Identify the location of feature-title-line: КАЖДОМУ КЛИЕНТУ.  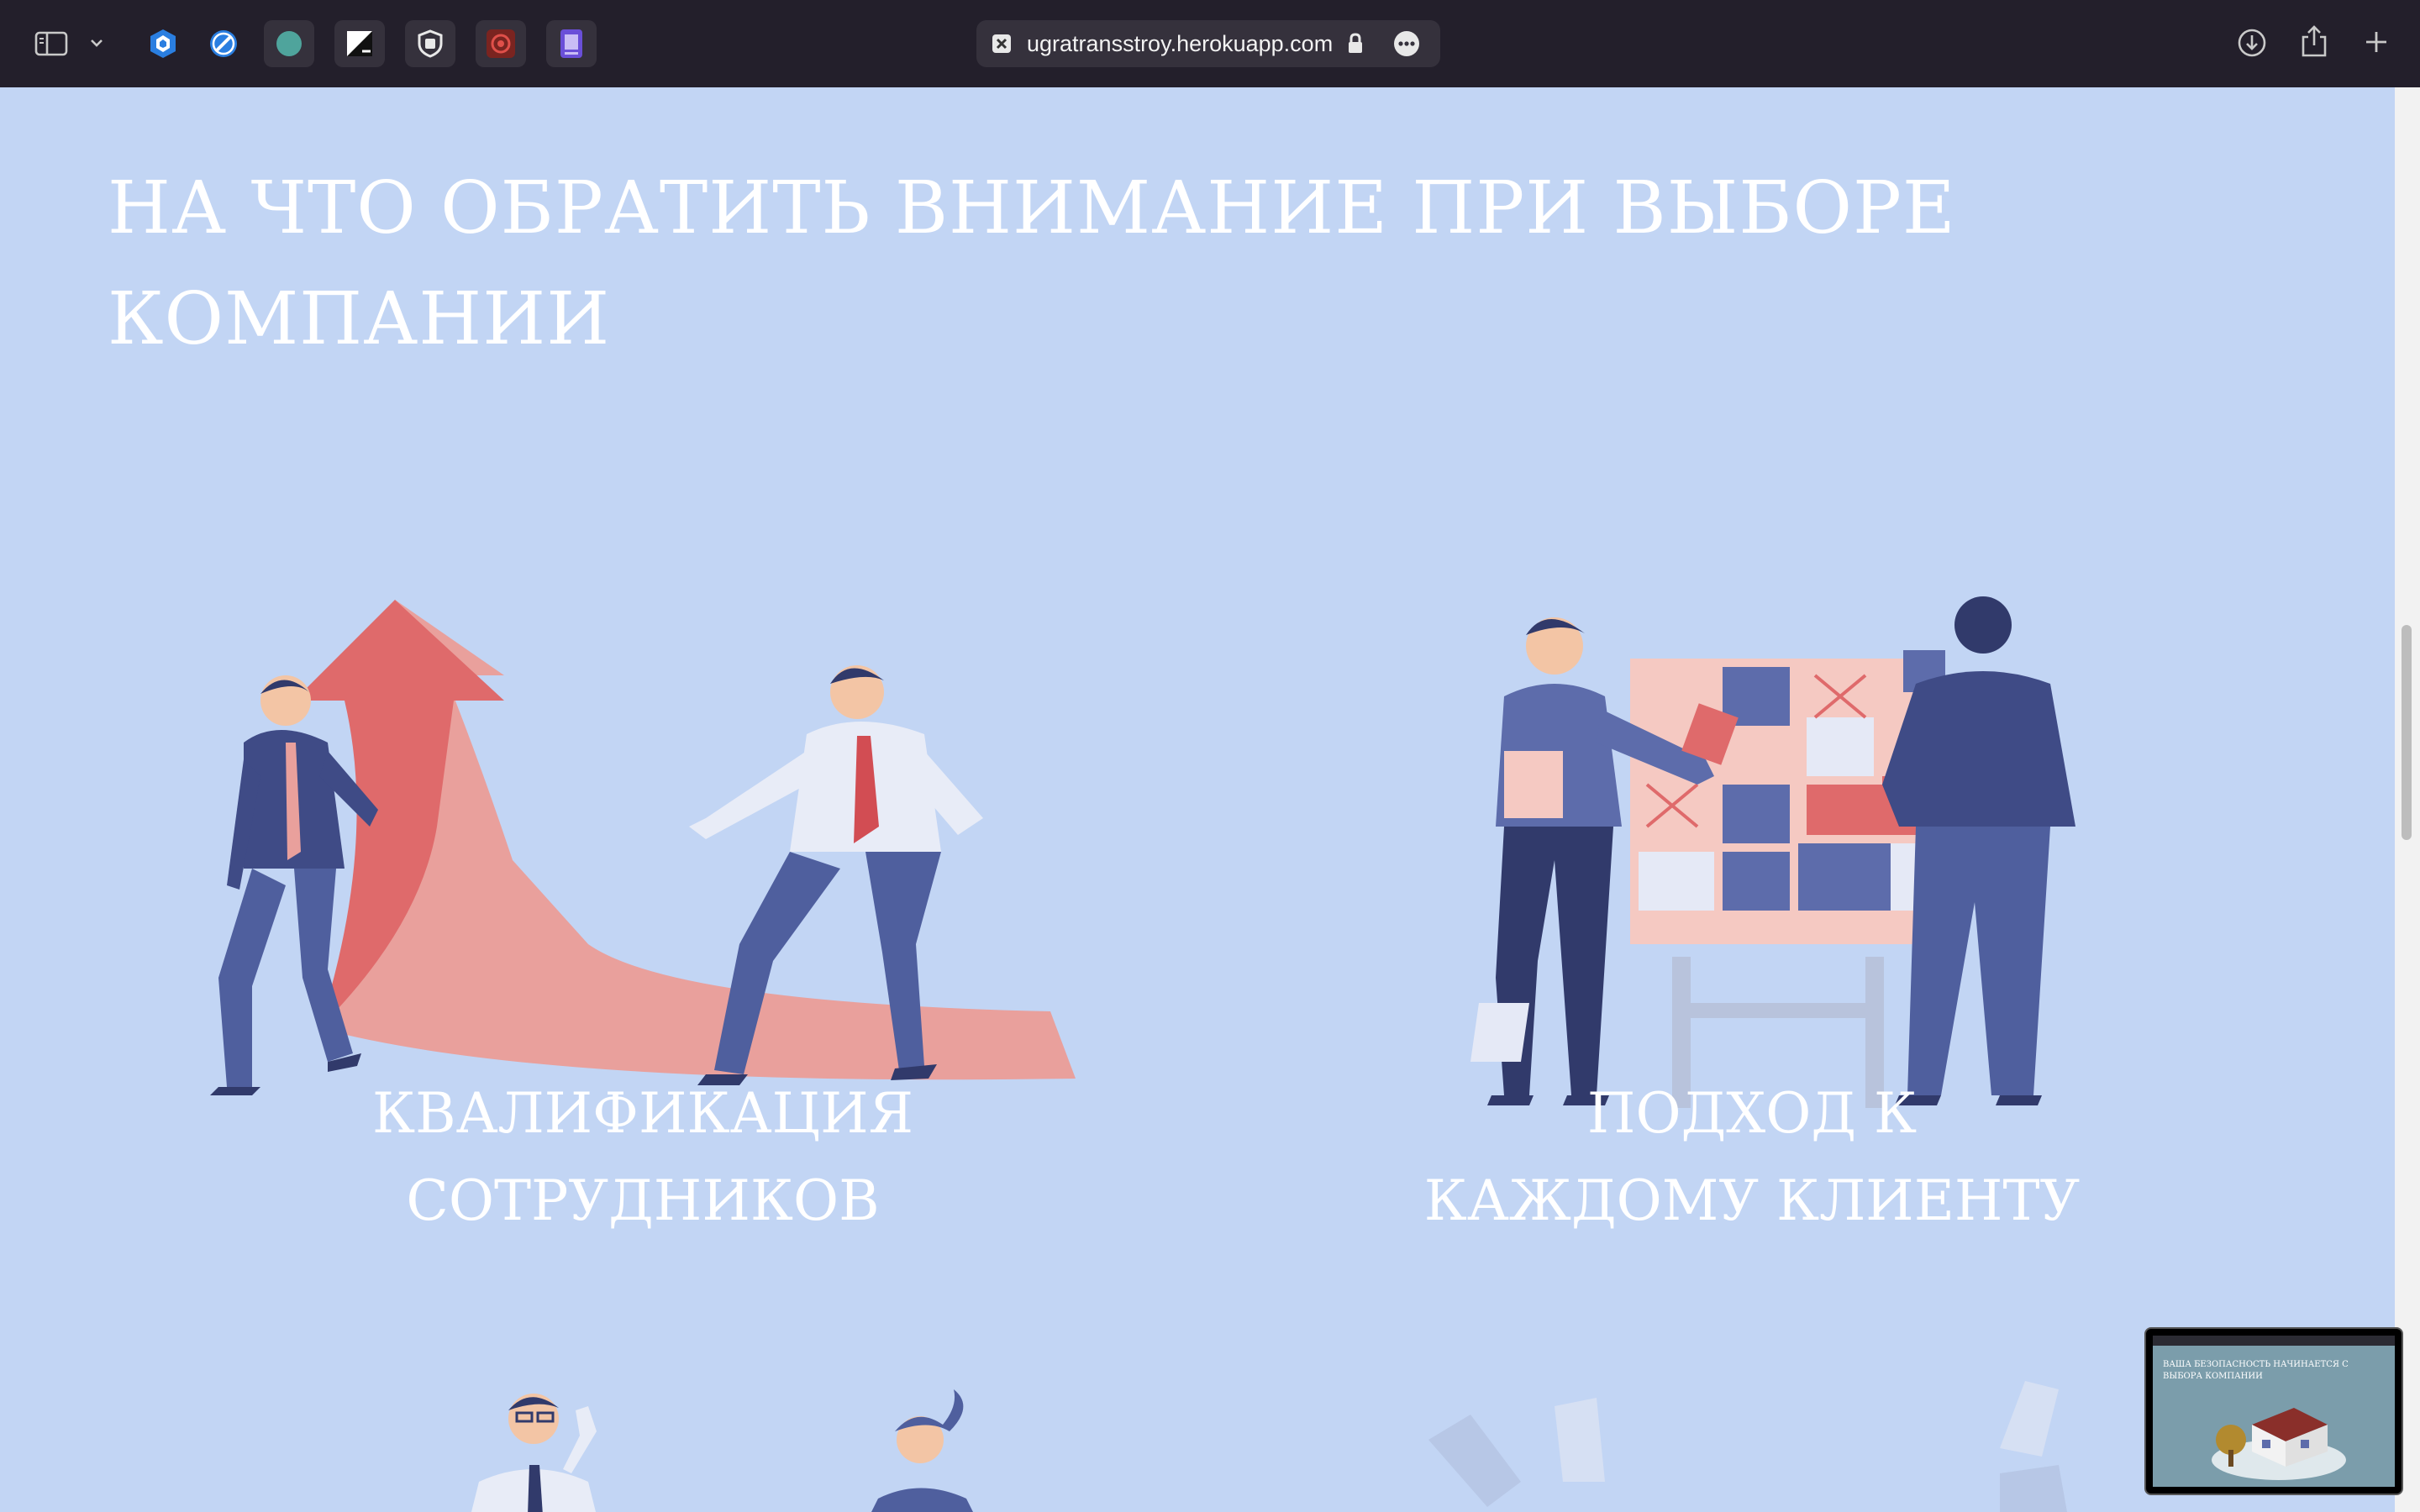
(1752, 1200).